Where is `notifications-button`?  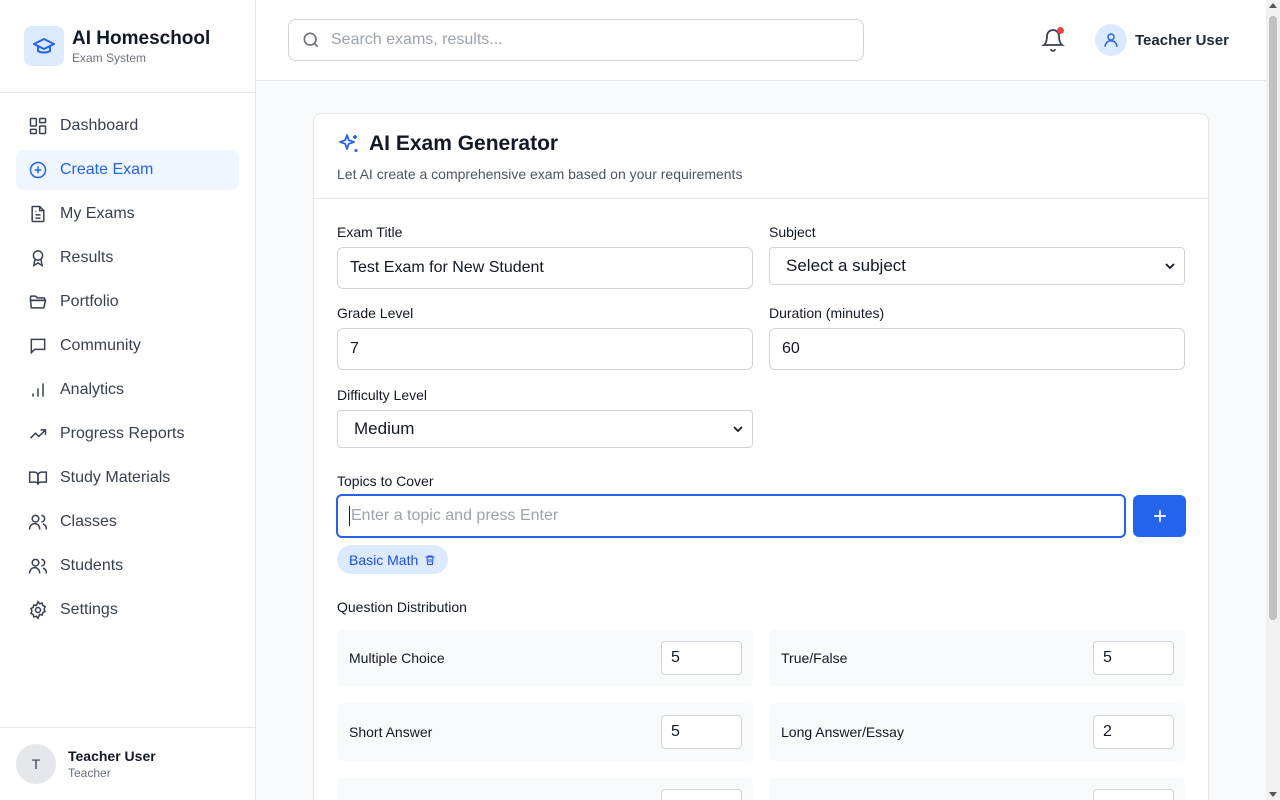
notifications-button is located at coordinates (1053, 39).